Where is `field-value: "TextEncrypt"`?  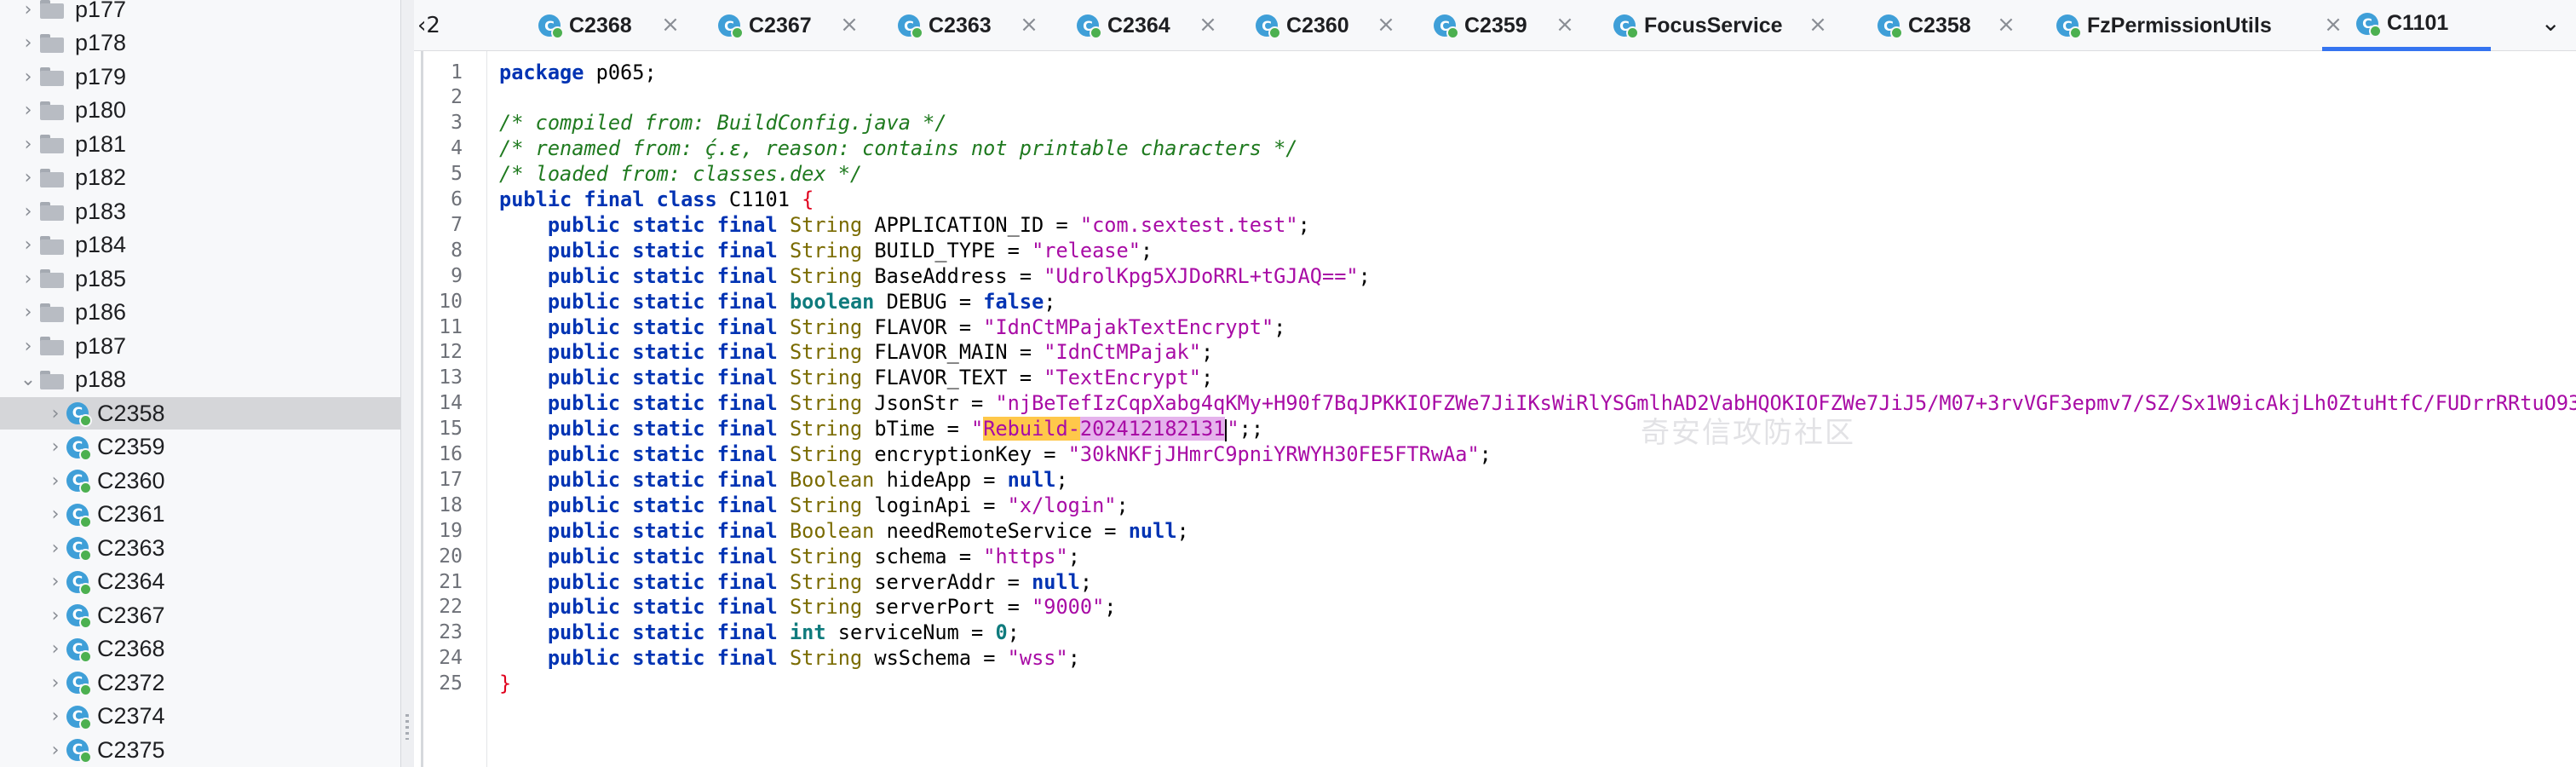 field-value: "TextEncrypt" is located at coordinates (1123, 378).